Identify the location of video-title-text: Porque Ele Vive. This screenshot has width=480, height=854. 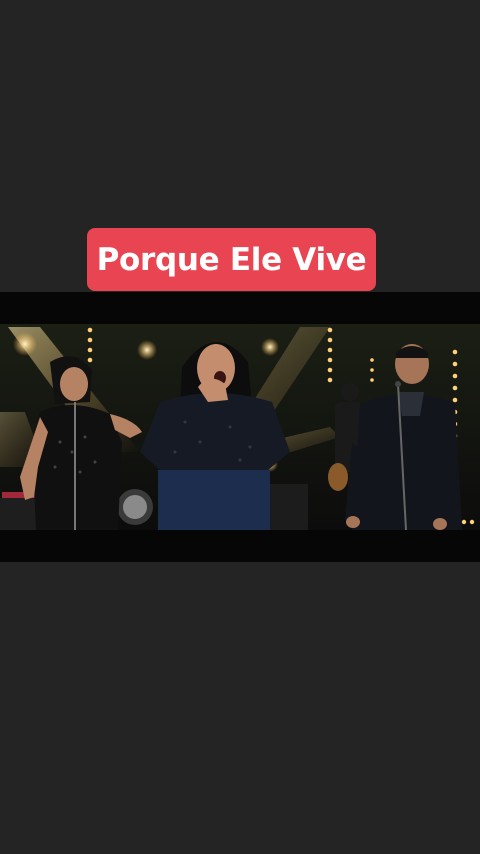
(231, 259).